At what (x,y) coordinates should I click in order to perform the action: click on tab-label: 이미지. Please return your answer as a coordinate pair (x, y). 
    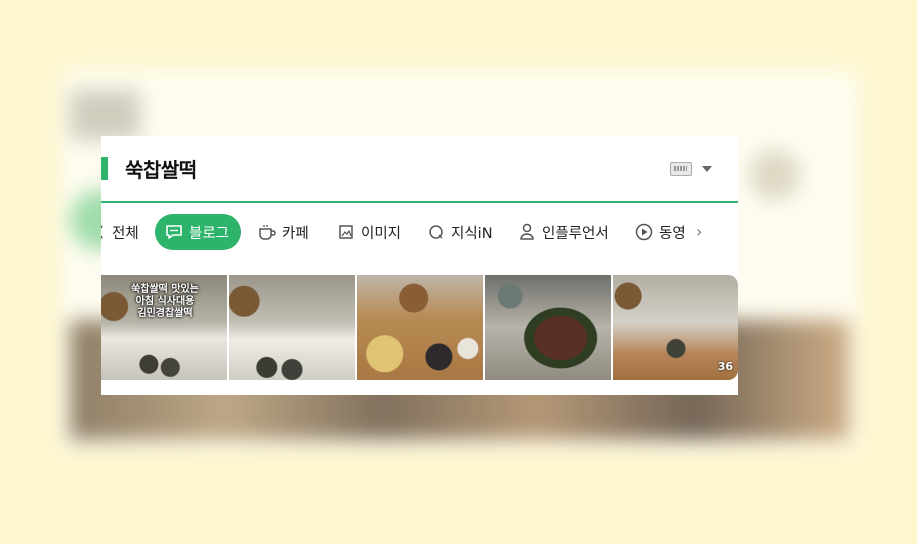
    Looking at the image, I should click on (381, 233).